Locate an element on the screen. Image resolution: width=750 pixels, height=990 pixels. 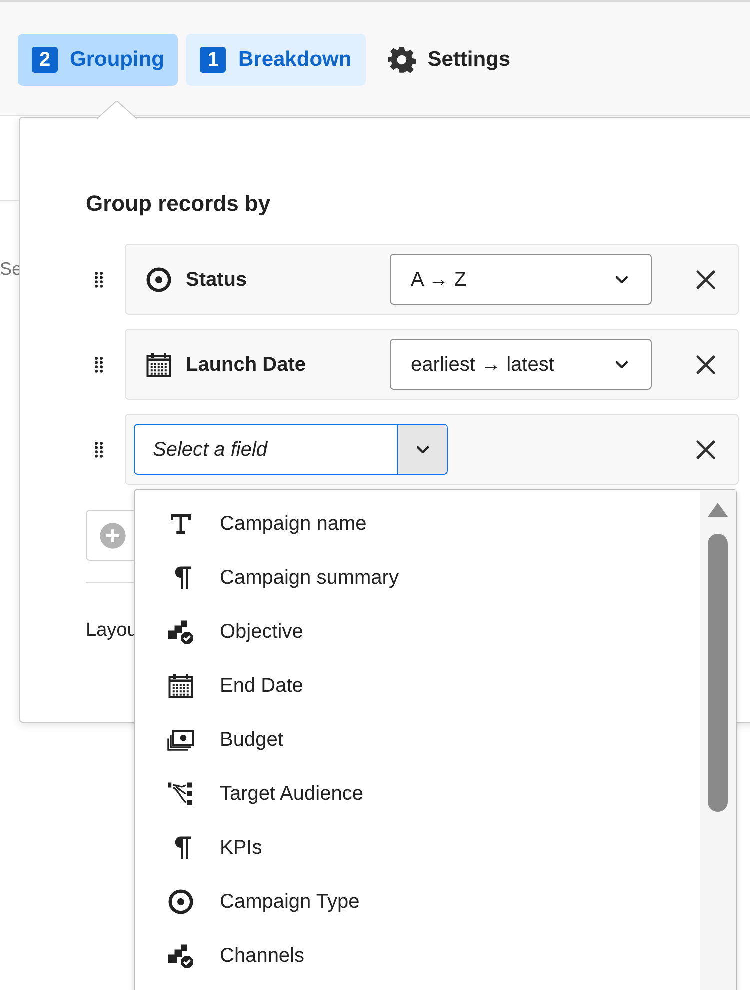
count-badge: 2 is located at coordinates (45, 59).